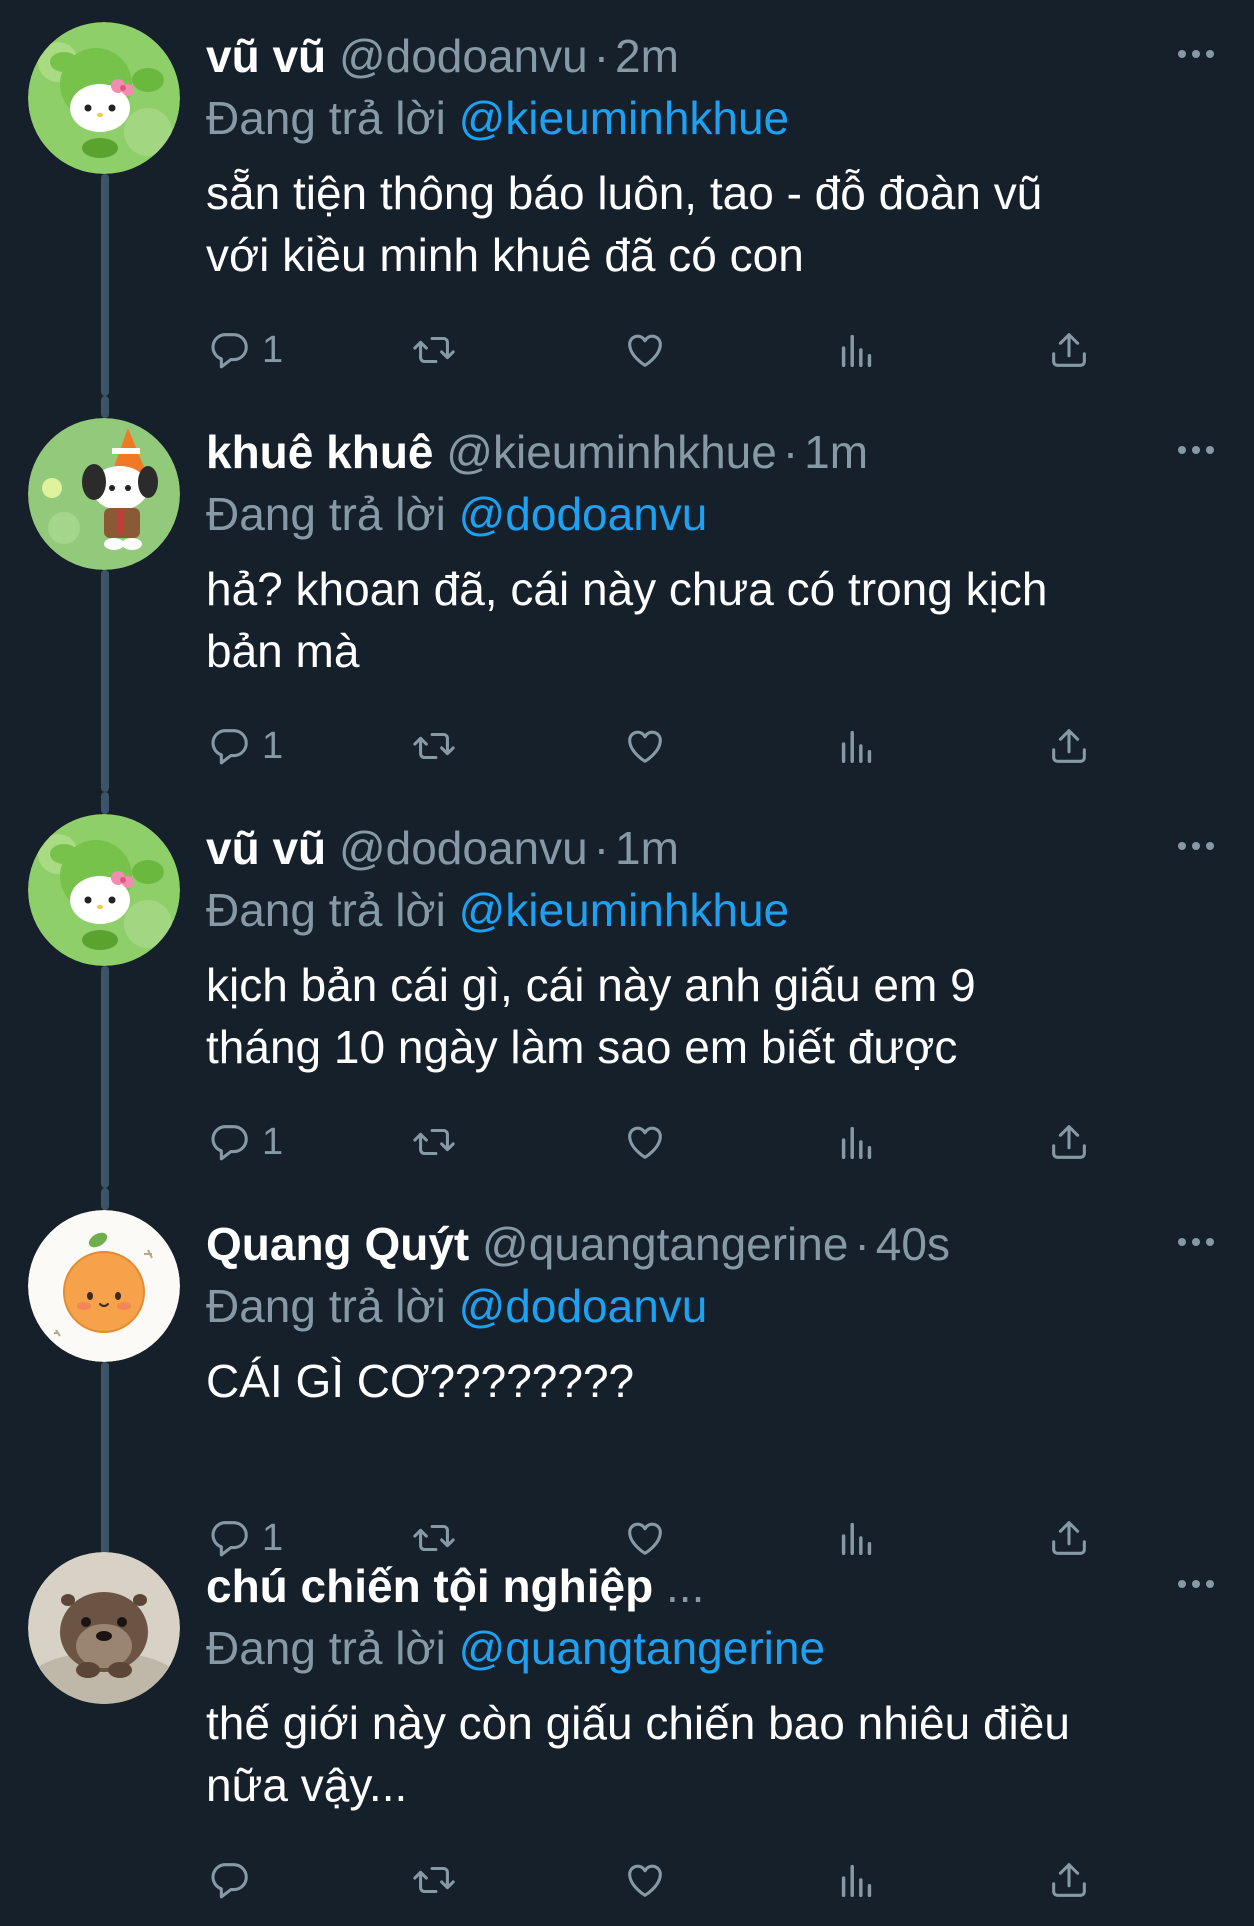 This screenshot has height=1926, width=1254. I want to click on tangerine-avatar, so click(104, 1286).